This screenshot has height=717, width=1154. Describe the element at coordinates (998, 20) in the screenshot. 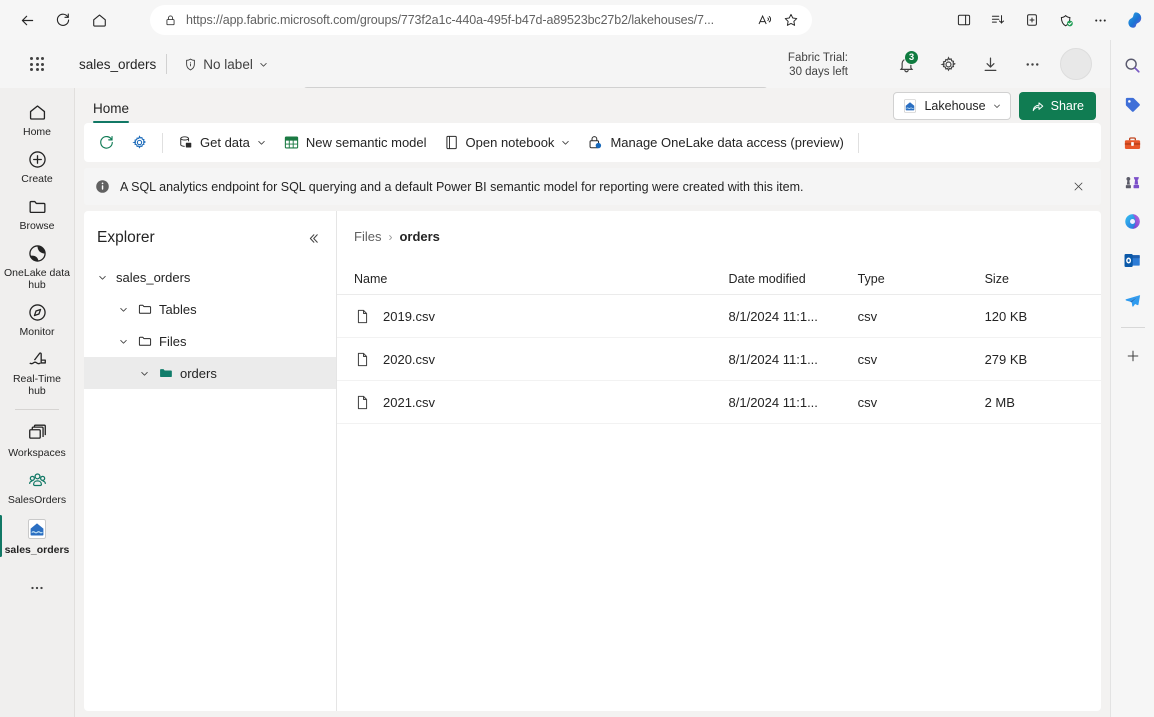

I see `collections-icon` at that location.